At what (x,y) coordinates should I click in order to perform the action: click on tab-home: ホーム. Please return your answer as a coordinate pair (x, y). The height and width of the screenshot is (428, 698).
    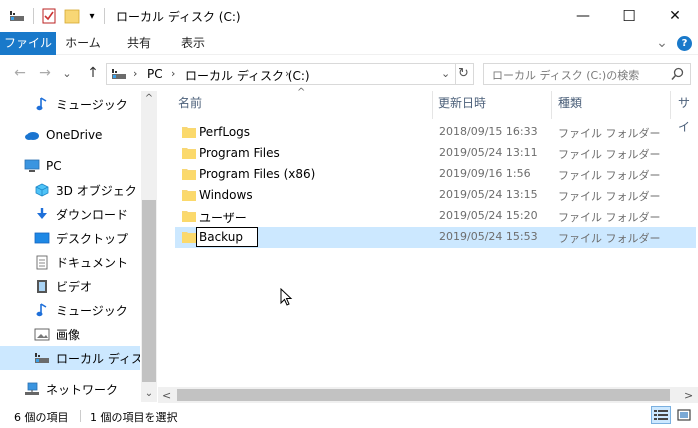
    Looking at the image, I should click on (83, 43).